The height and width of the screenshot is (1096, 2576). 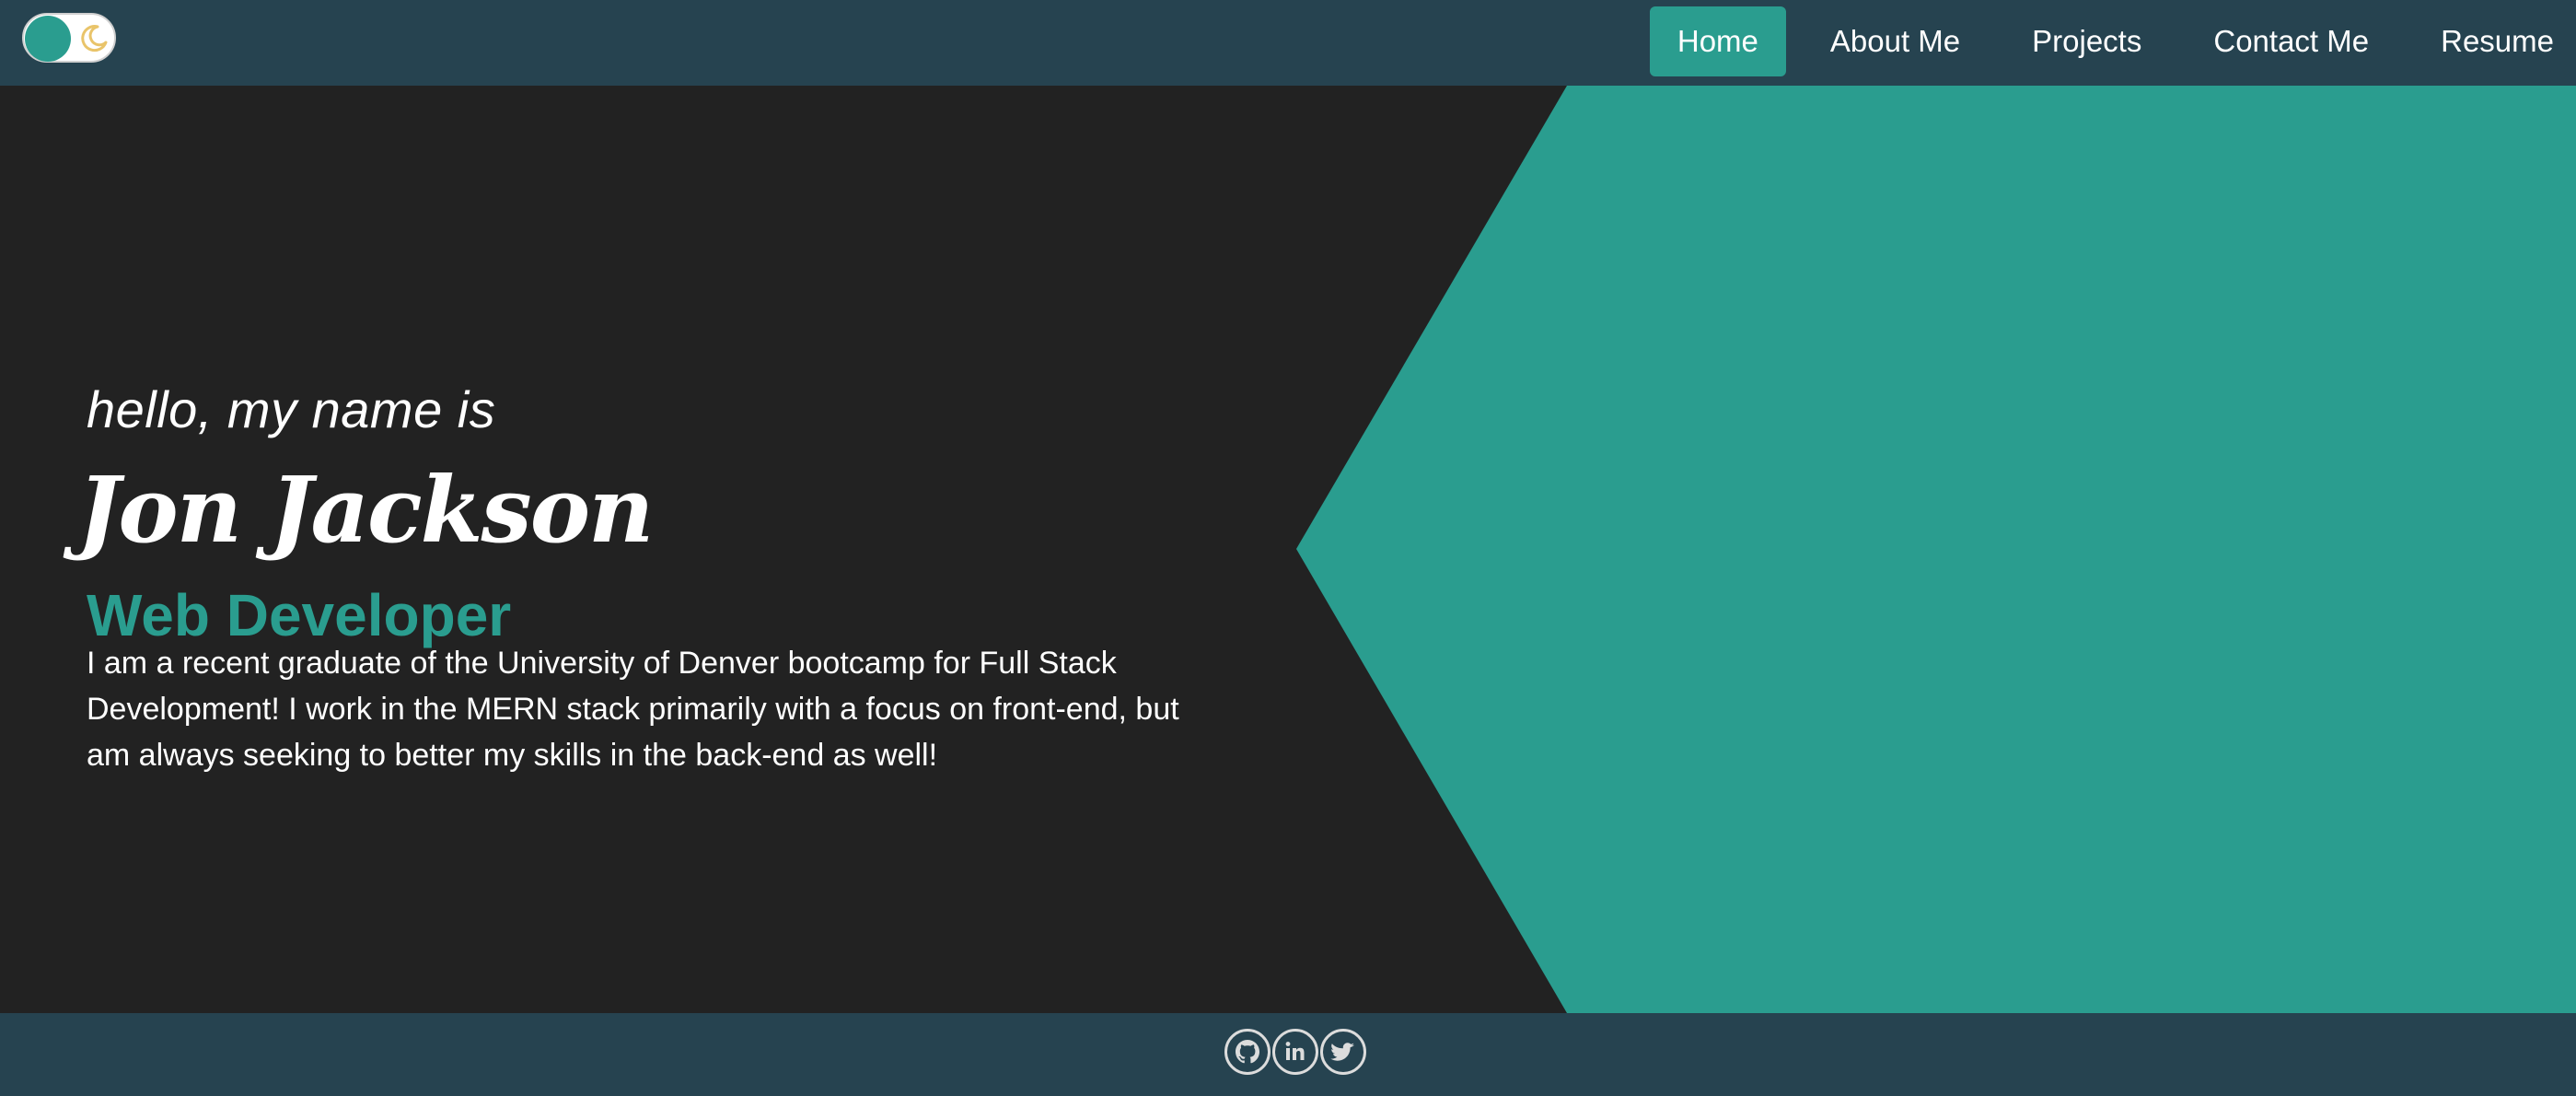 I want to click on twitter-icon, so click(x=1343, y=1052).